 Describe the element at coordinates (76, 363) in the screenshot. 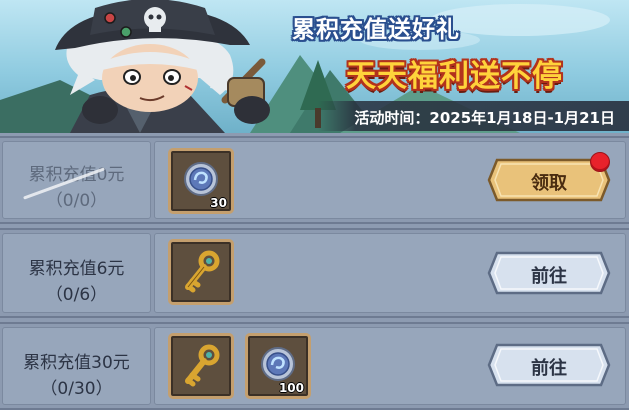

I see `tier-threshold: 累积充值30元` at that location.